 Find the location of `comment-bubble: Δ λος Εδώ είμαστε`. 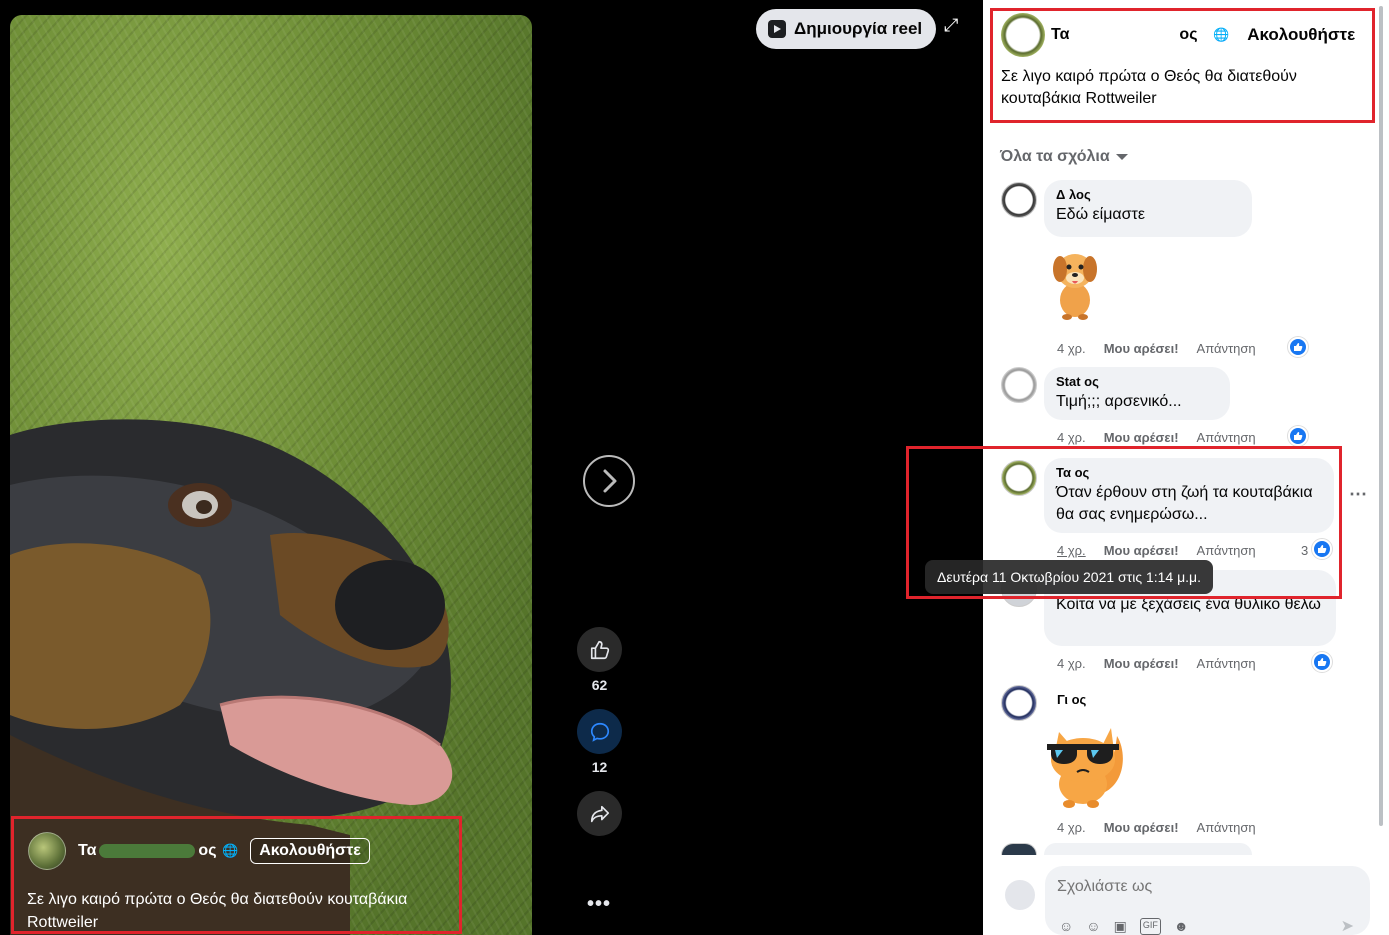

comment-bubble: Δ λος Εδώ είμαστε is located at coordinates (1148, 208).